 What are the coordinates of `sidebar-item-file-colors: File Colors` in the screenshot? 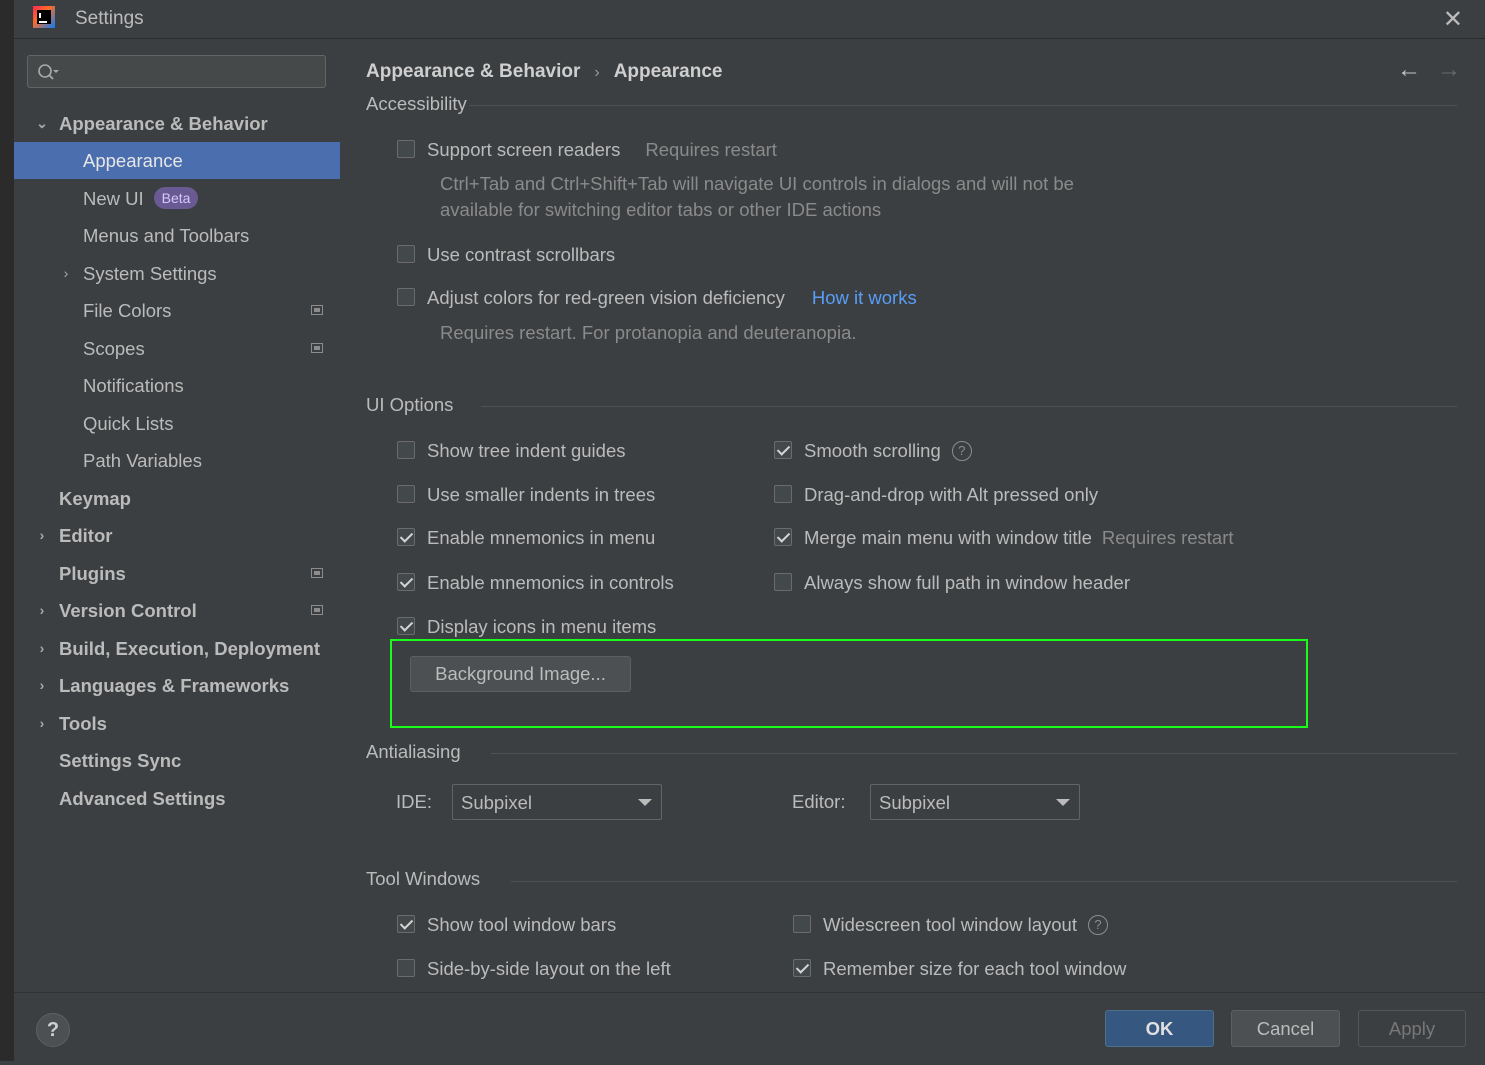 It's located at (177, 310).